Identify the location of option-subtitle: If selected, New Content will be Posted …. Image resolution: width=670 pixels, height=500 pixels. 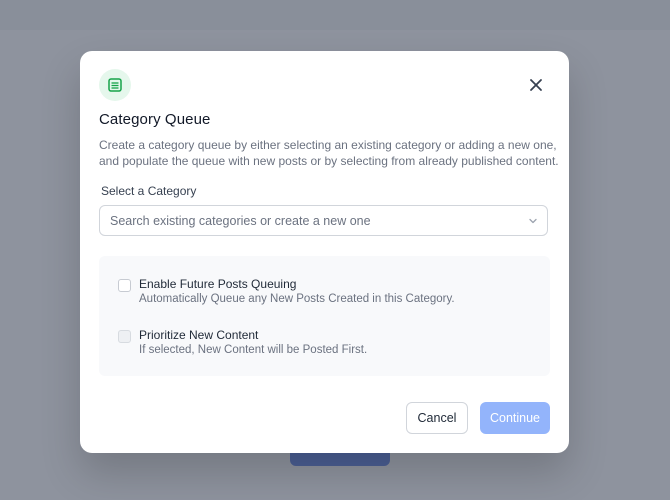
(253, 350).